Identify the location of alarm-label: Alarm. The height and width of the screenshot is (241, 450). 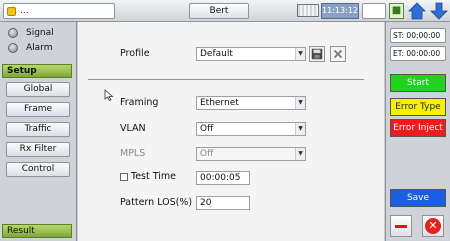
(39, 48).